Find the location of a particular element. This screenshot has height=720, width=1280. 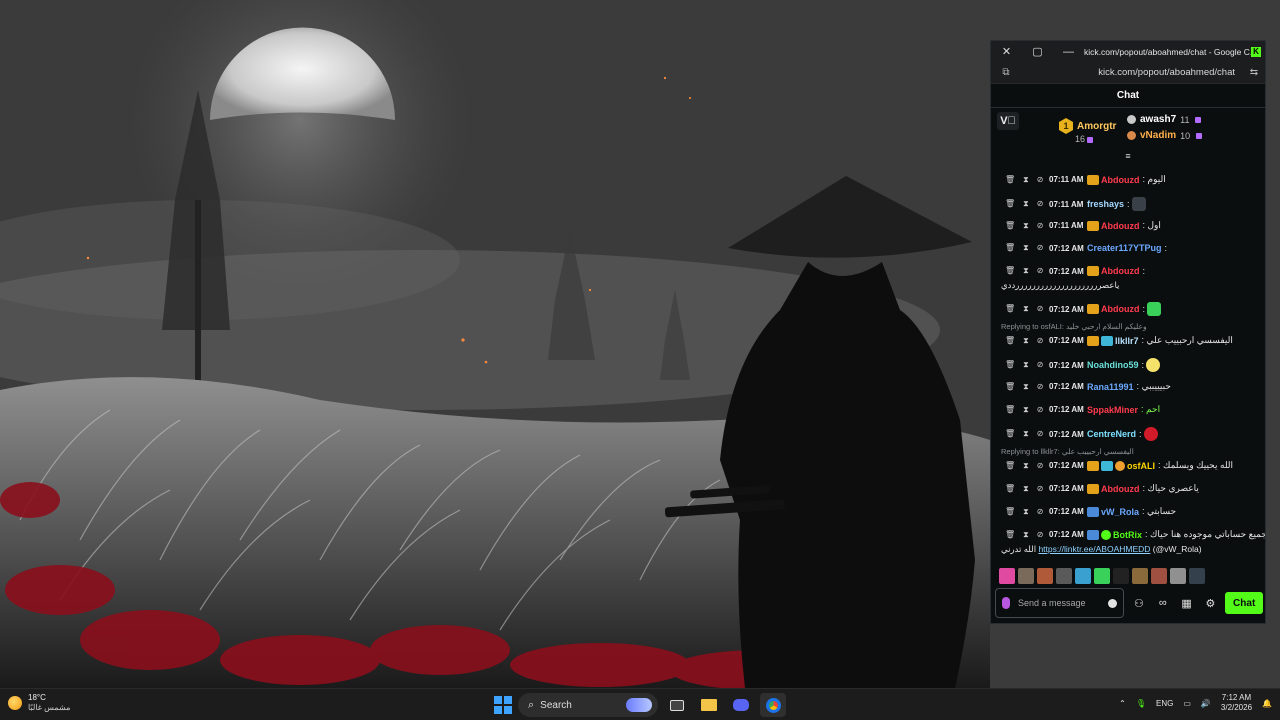

message-link: https://linktr.ee/ABOAHMEDD is located at coordinates (1094, 549).